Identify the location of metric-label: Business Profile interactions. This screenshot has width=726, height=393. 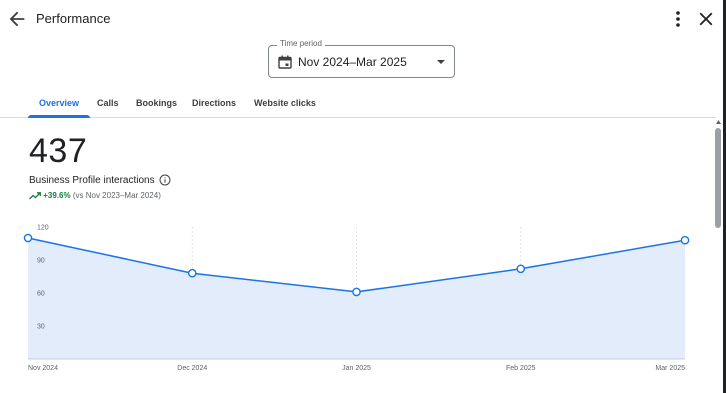
(92, 180).